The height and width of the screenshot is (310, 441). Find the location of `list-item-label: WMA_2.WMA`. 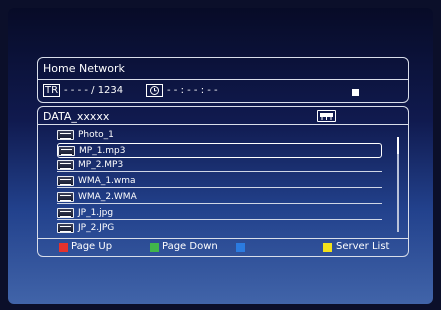

list-item-label: WMA_2.WMA is located at coordinates (107, 197).